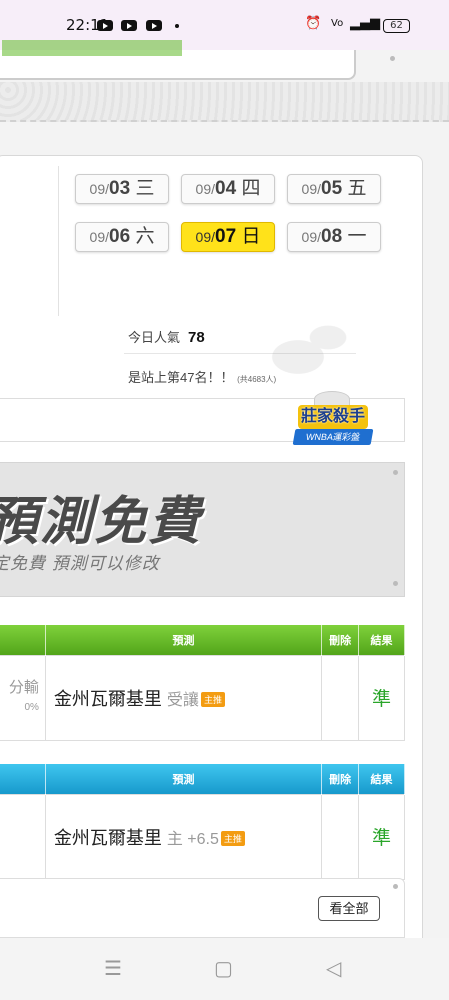 Image resolution: width=449 pixels, height=1000 pixels. I want to click on home-icon: ▢, so click(223, 968).